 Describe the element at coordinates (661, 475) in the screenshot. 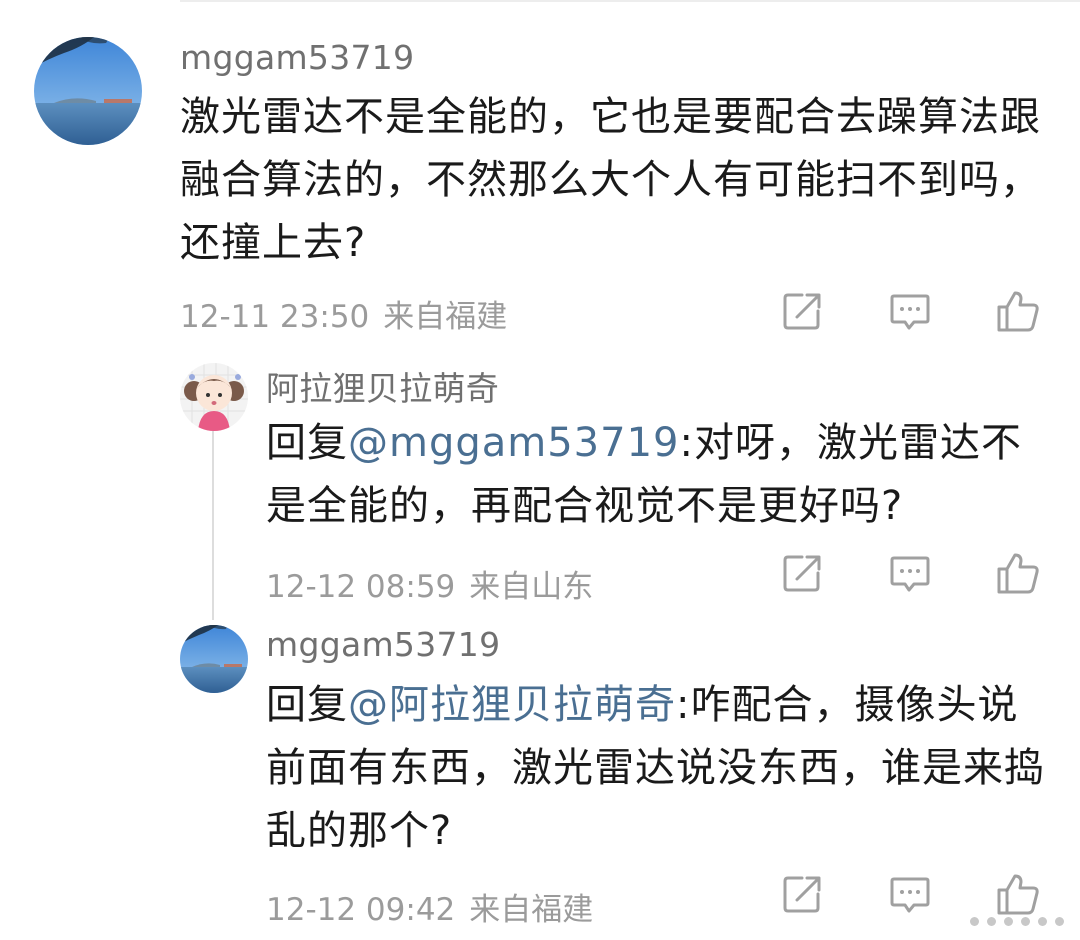

I see `reply-text: 回复@mggam53719:对呀，激光雷达不是全能的，再配合视觉不是更好吗?` at that location.